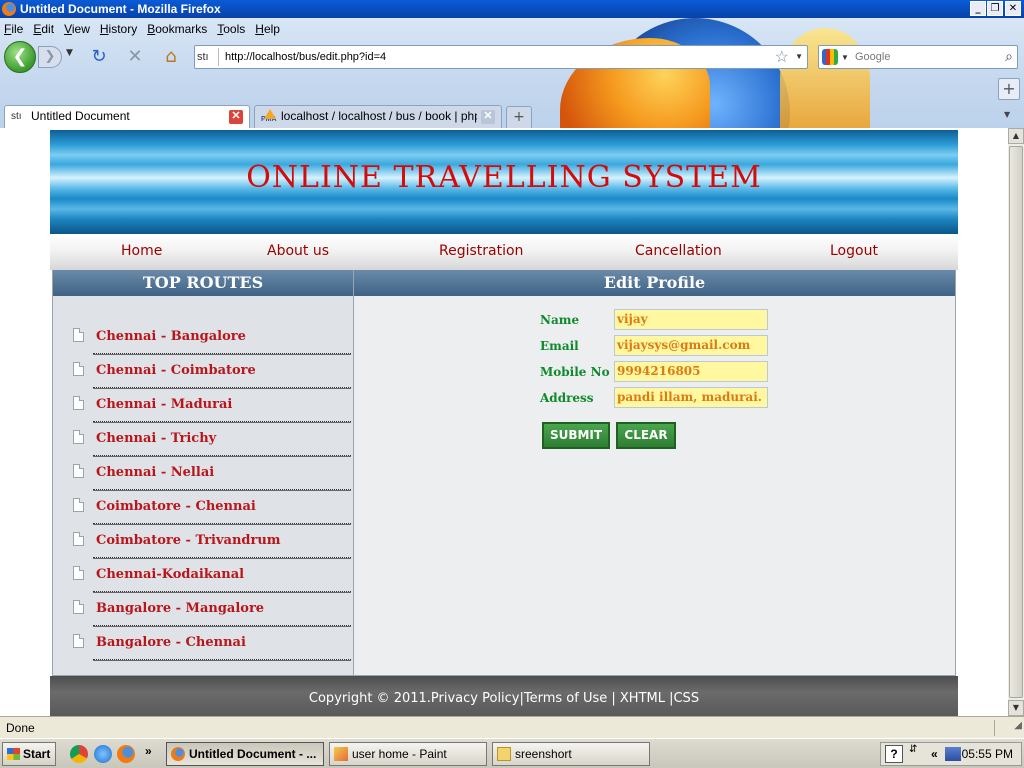  What do you see at coordinates (77, 29) in the screenshot?
I see `menu-view: View` at bounding box center [77, 29].